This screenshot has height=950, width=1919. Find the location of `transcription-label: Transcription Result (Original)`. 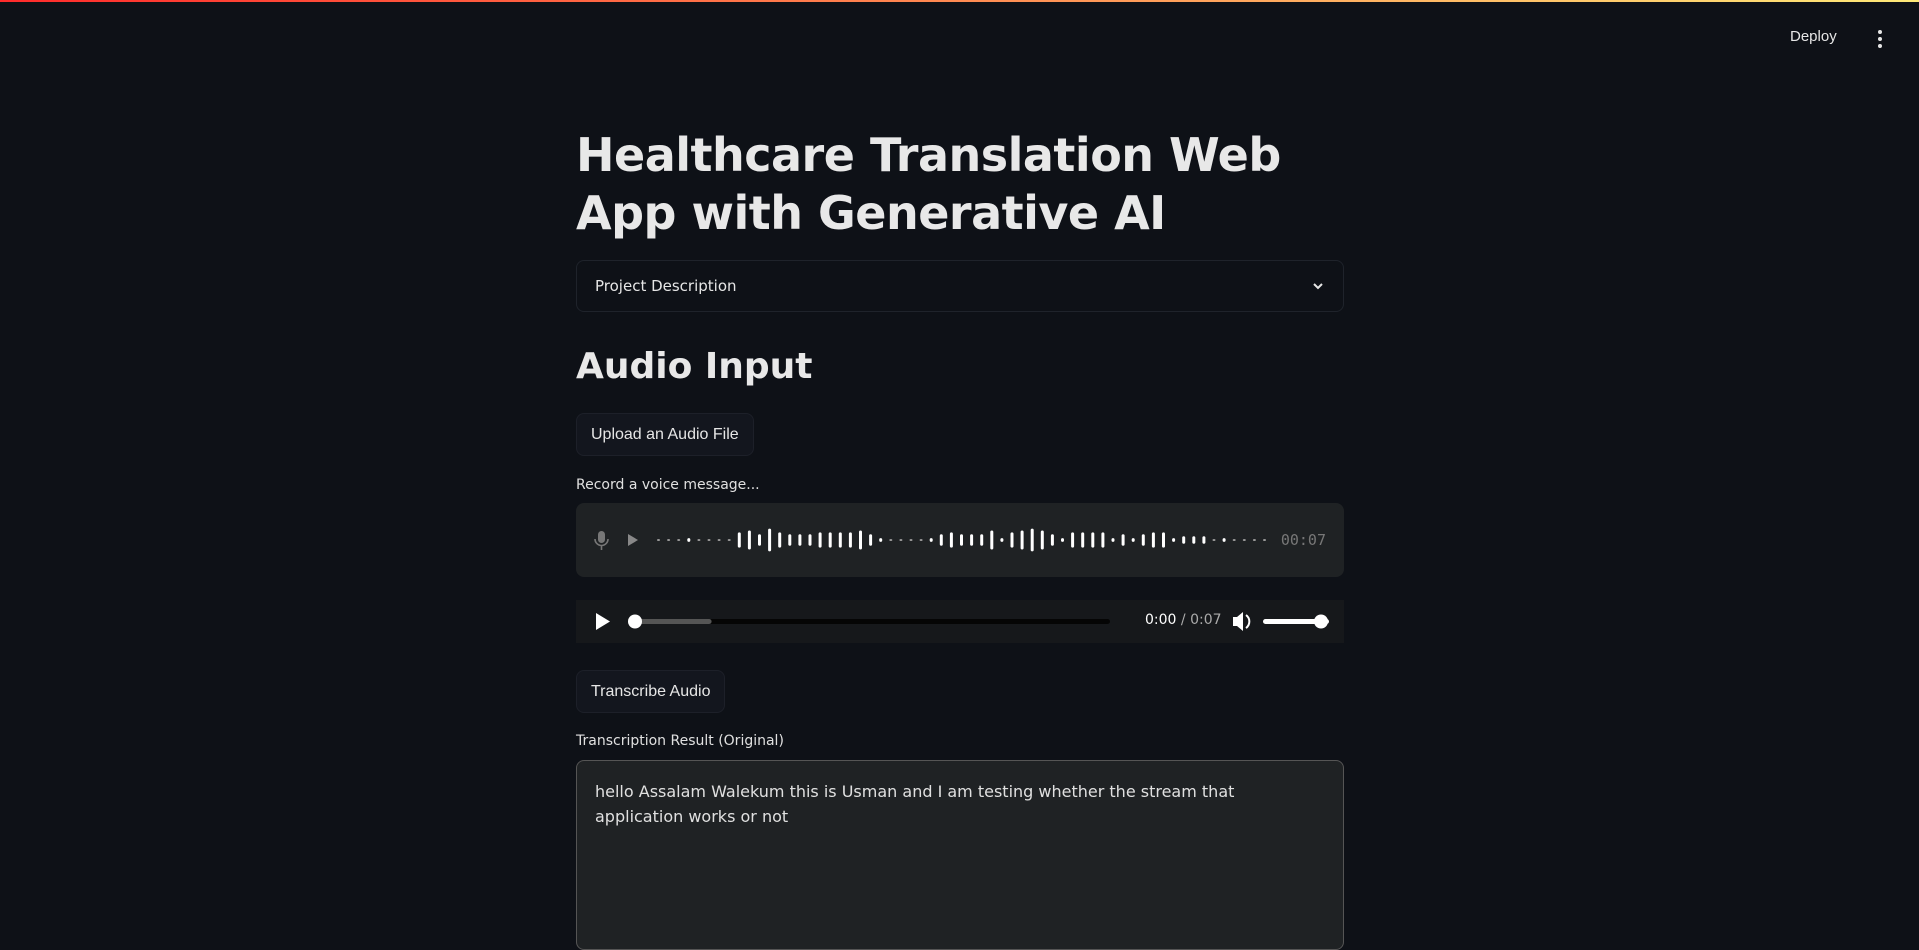

transcription-label: Transcription Result (Original) is located at coordinates (680, 741).